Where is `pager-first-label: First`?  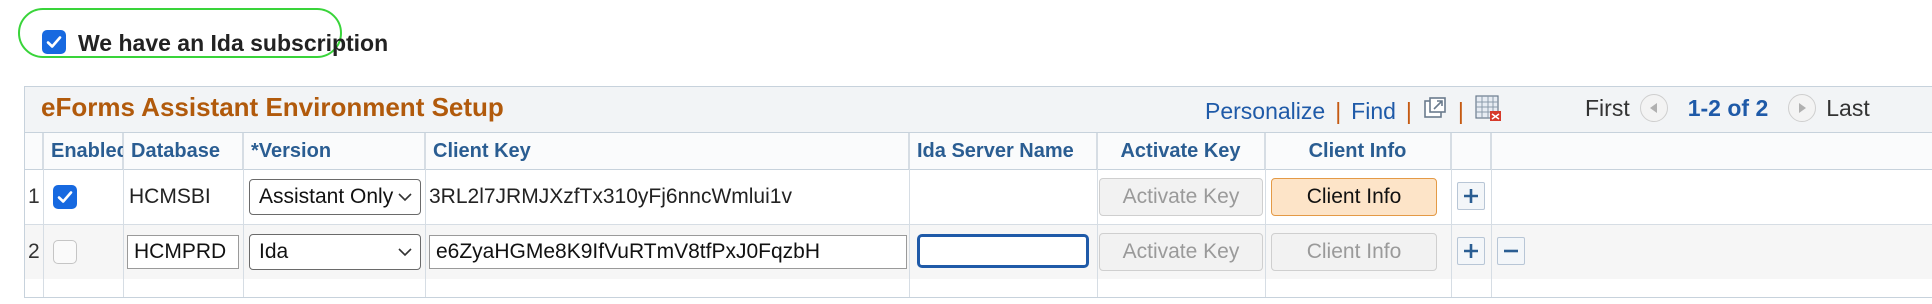
pager-first-label: First is located at coordinates (1607, 108).